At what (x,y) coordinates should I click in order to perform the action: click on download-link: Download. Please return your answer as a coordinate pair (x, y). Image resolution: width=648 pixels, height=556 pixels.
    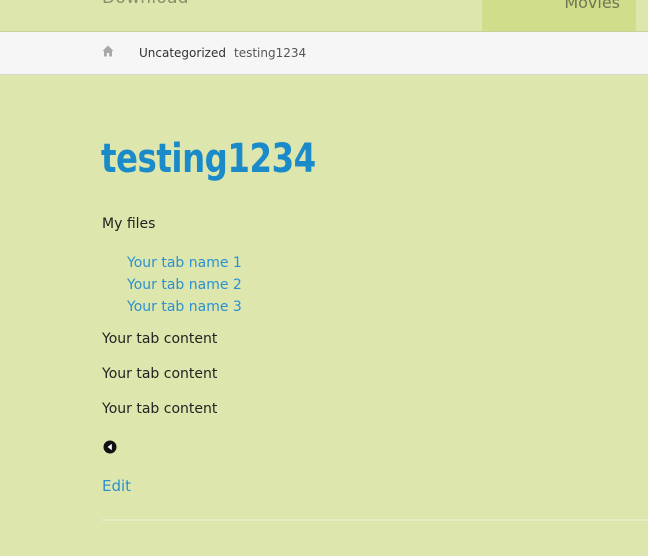
    Looking at the image, I should click on (145, 4).